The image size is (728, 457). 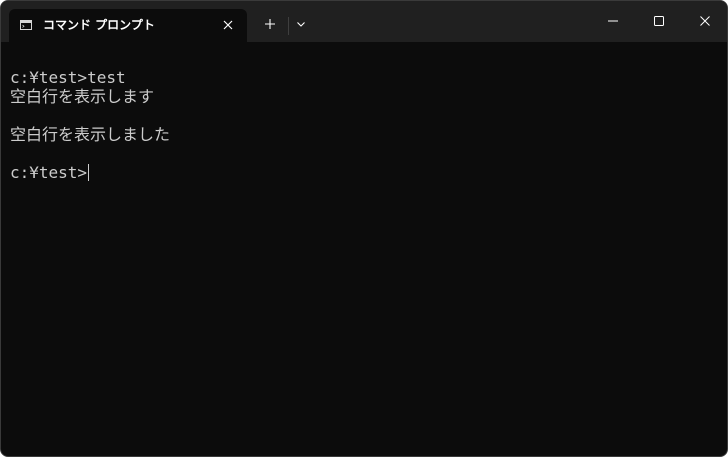 I want to click on plus-icon, so click(x=270, y=24).